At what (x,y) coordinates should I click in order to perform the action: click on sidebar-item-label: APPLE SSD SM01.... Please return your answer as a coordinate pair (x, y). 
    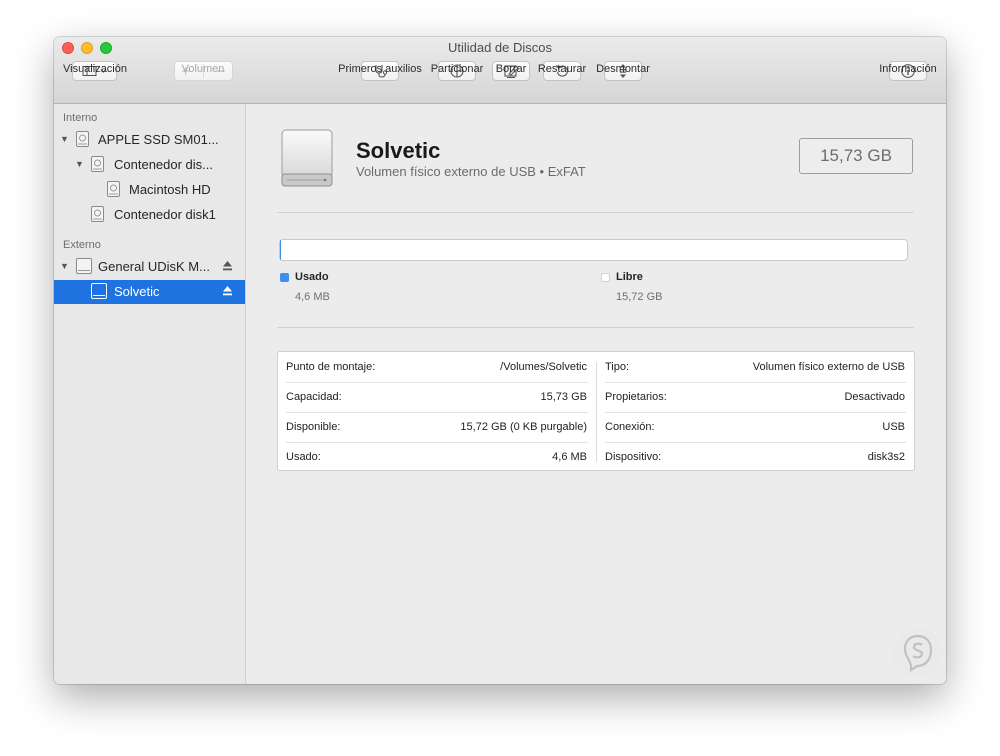
    Looking at the image, I should click on (158, 139).